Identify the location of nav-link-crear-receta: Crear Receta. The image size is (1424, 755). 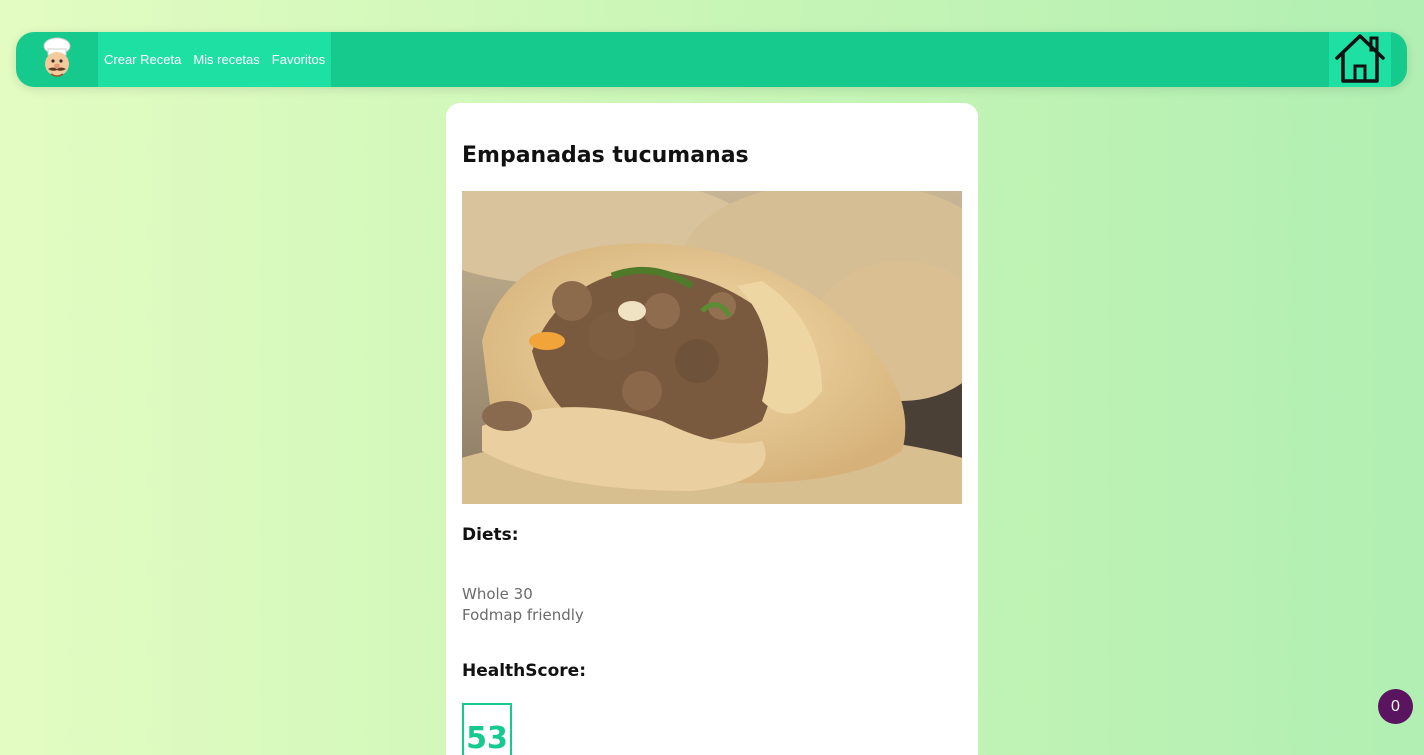
(142, 59).